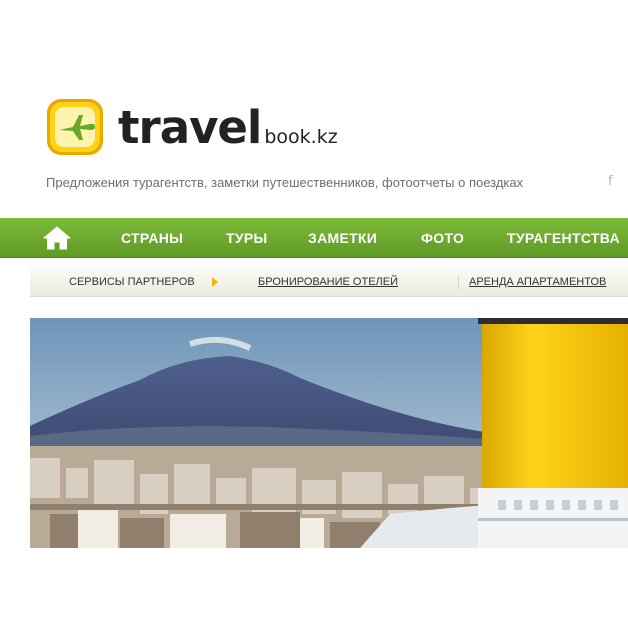 Image resolution: width=628 pixels, height=628 pixels. What do you see at coordinates (610, 181) in the screenshot?
I see `facebook-link: f` at bounding box center [610, 181].